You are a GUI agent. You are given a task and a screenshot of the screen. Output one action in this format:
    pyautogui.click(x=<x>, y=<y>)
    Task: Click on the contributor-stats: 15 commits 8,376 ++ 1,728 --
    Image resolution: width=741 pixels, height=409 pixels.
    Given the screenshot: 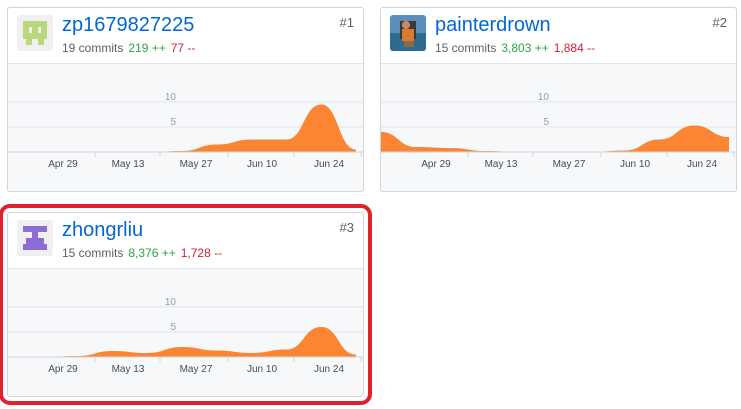 What is the action you would take?
    pyautogui.click(x=142, y=253)
    